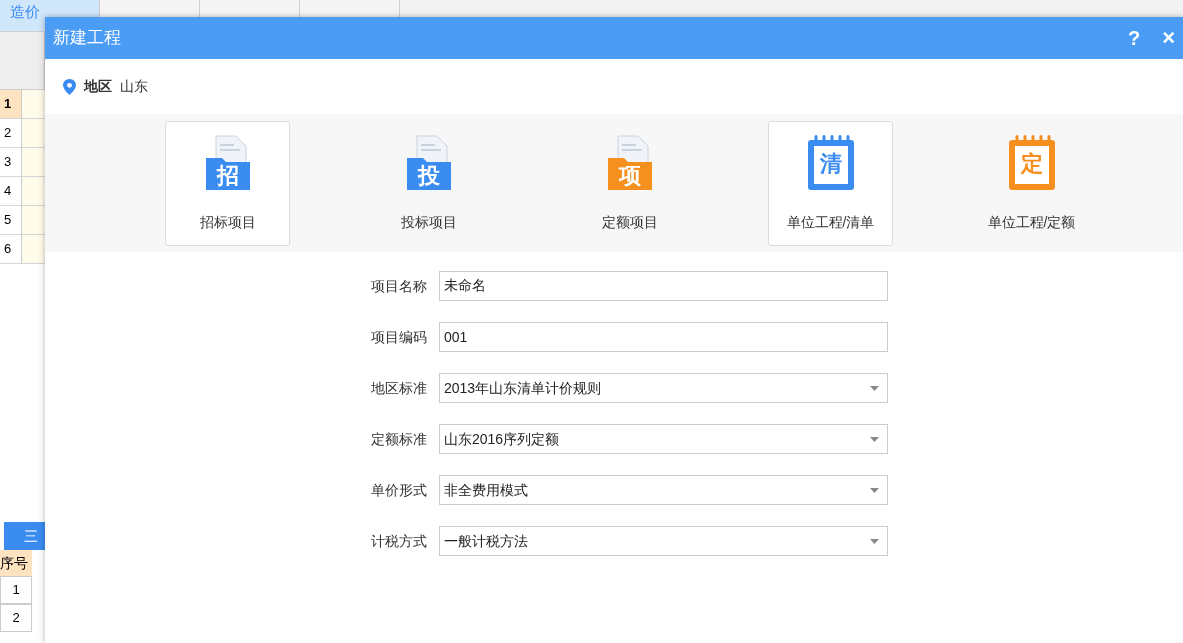  Describe the element at coordinates (399, 490) in the screenshot. I see `field-label: 单价形式` at that location.